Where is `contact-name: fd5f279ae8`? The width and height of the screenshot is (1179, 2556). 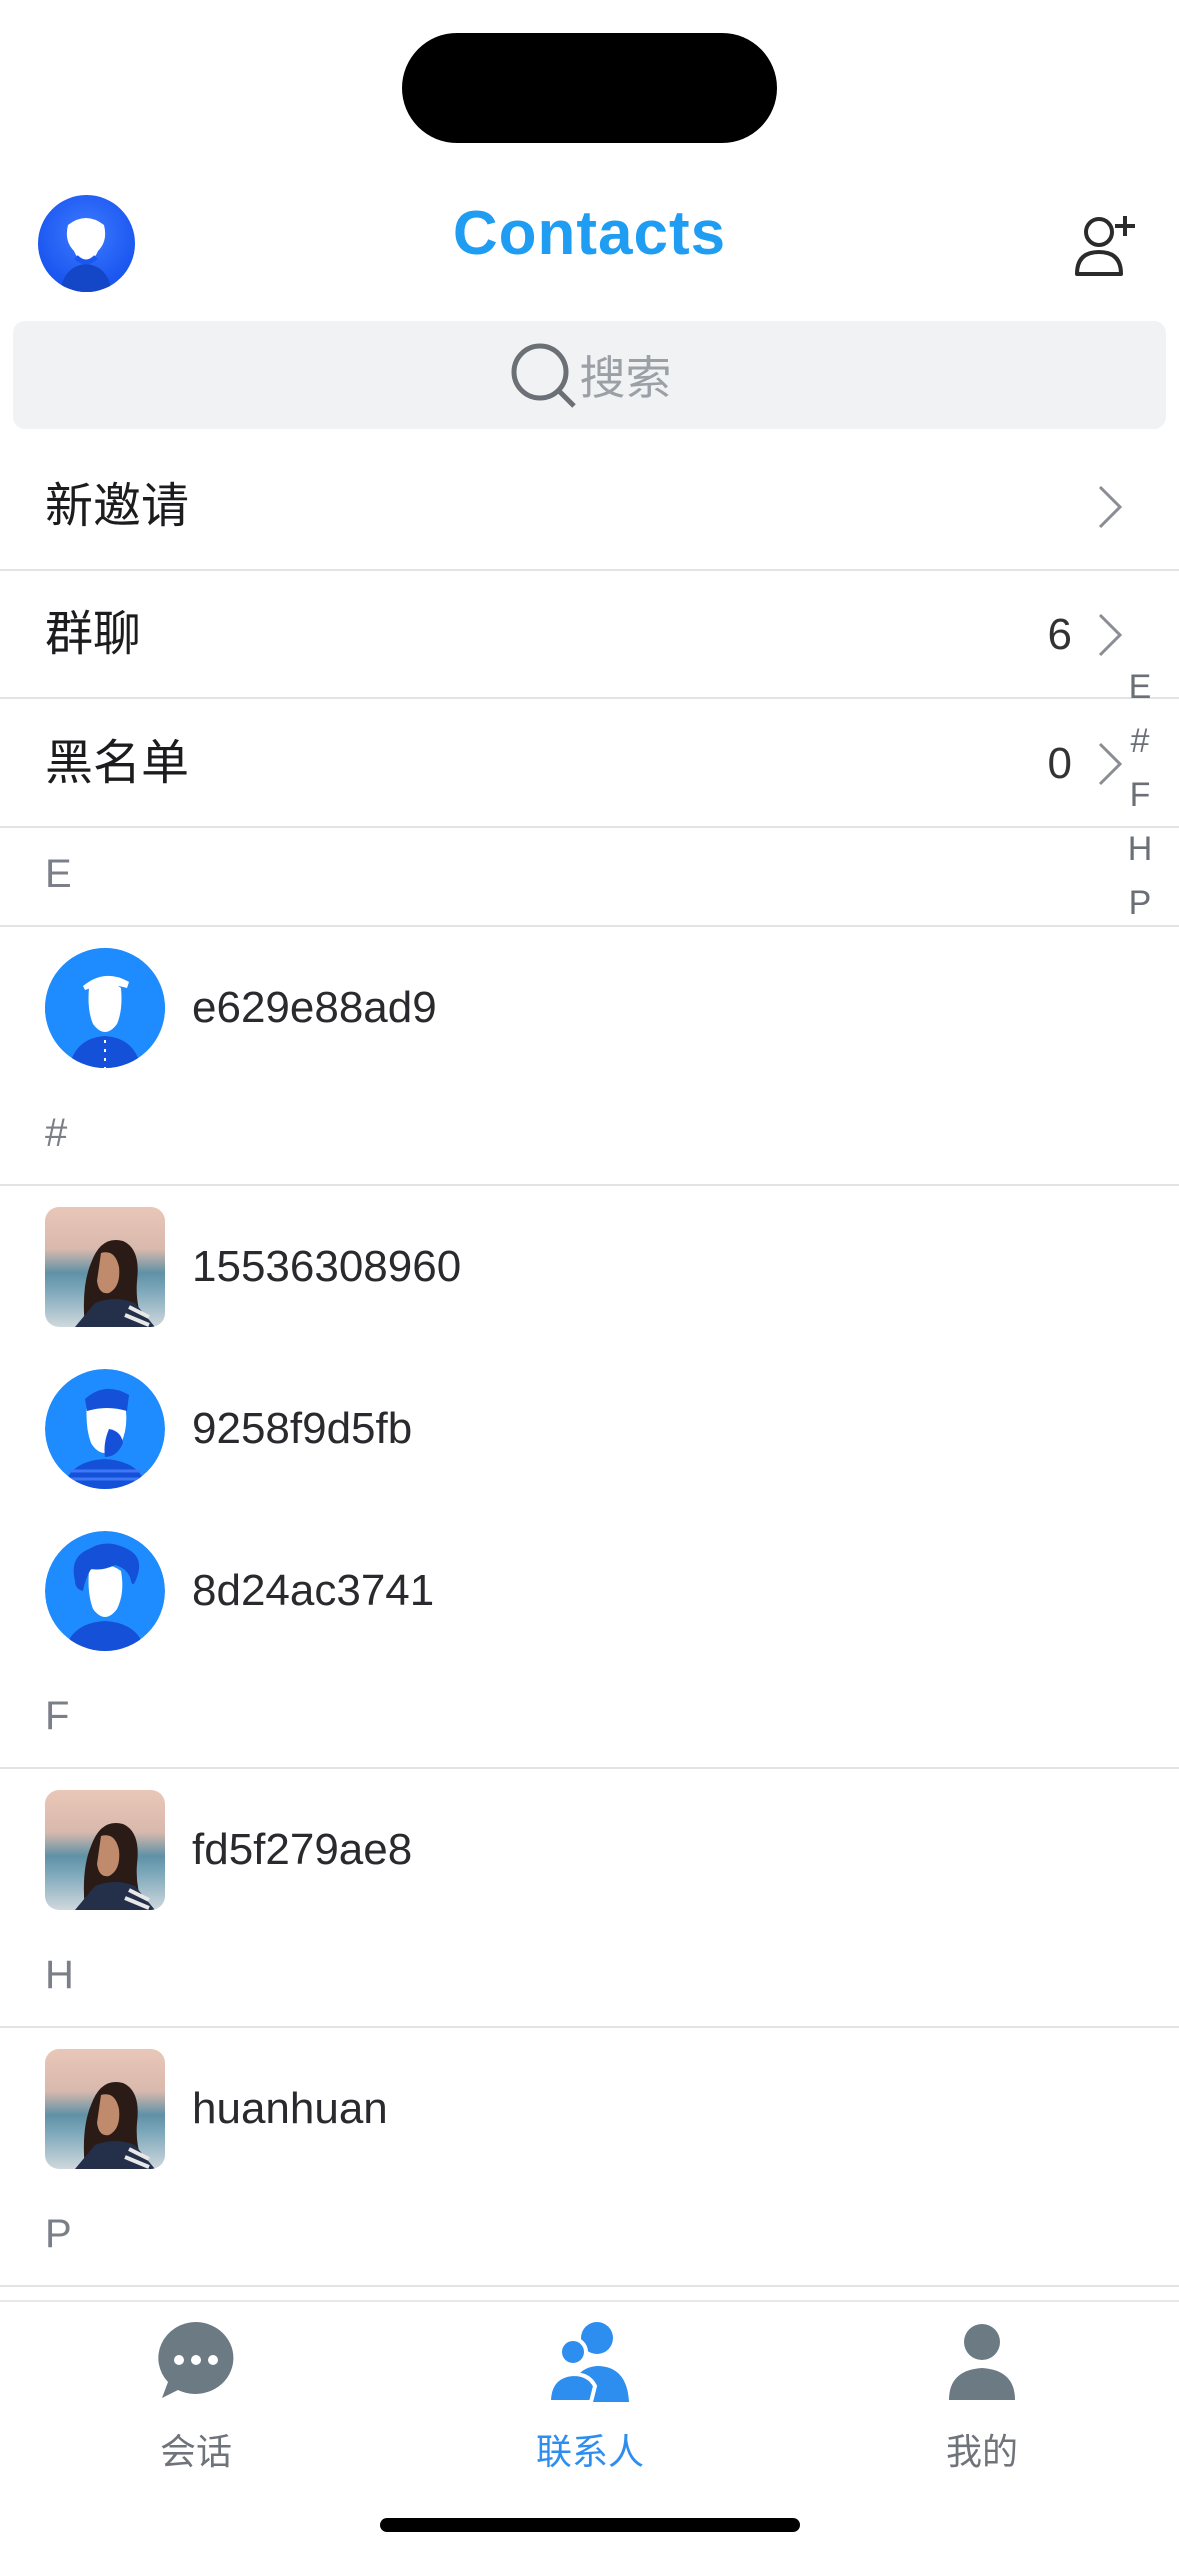 contact-name: fd5f279ae8 is located at coordinates (302, 1849).